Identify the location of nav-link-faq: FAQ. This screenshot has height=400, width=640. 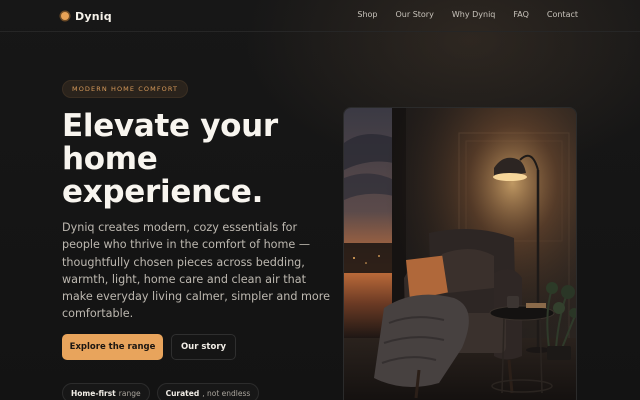
(521, 14).